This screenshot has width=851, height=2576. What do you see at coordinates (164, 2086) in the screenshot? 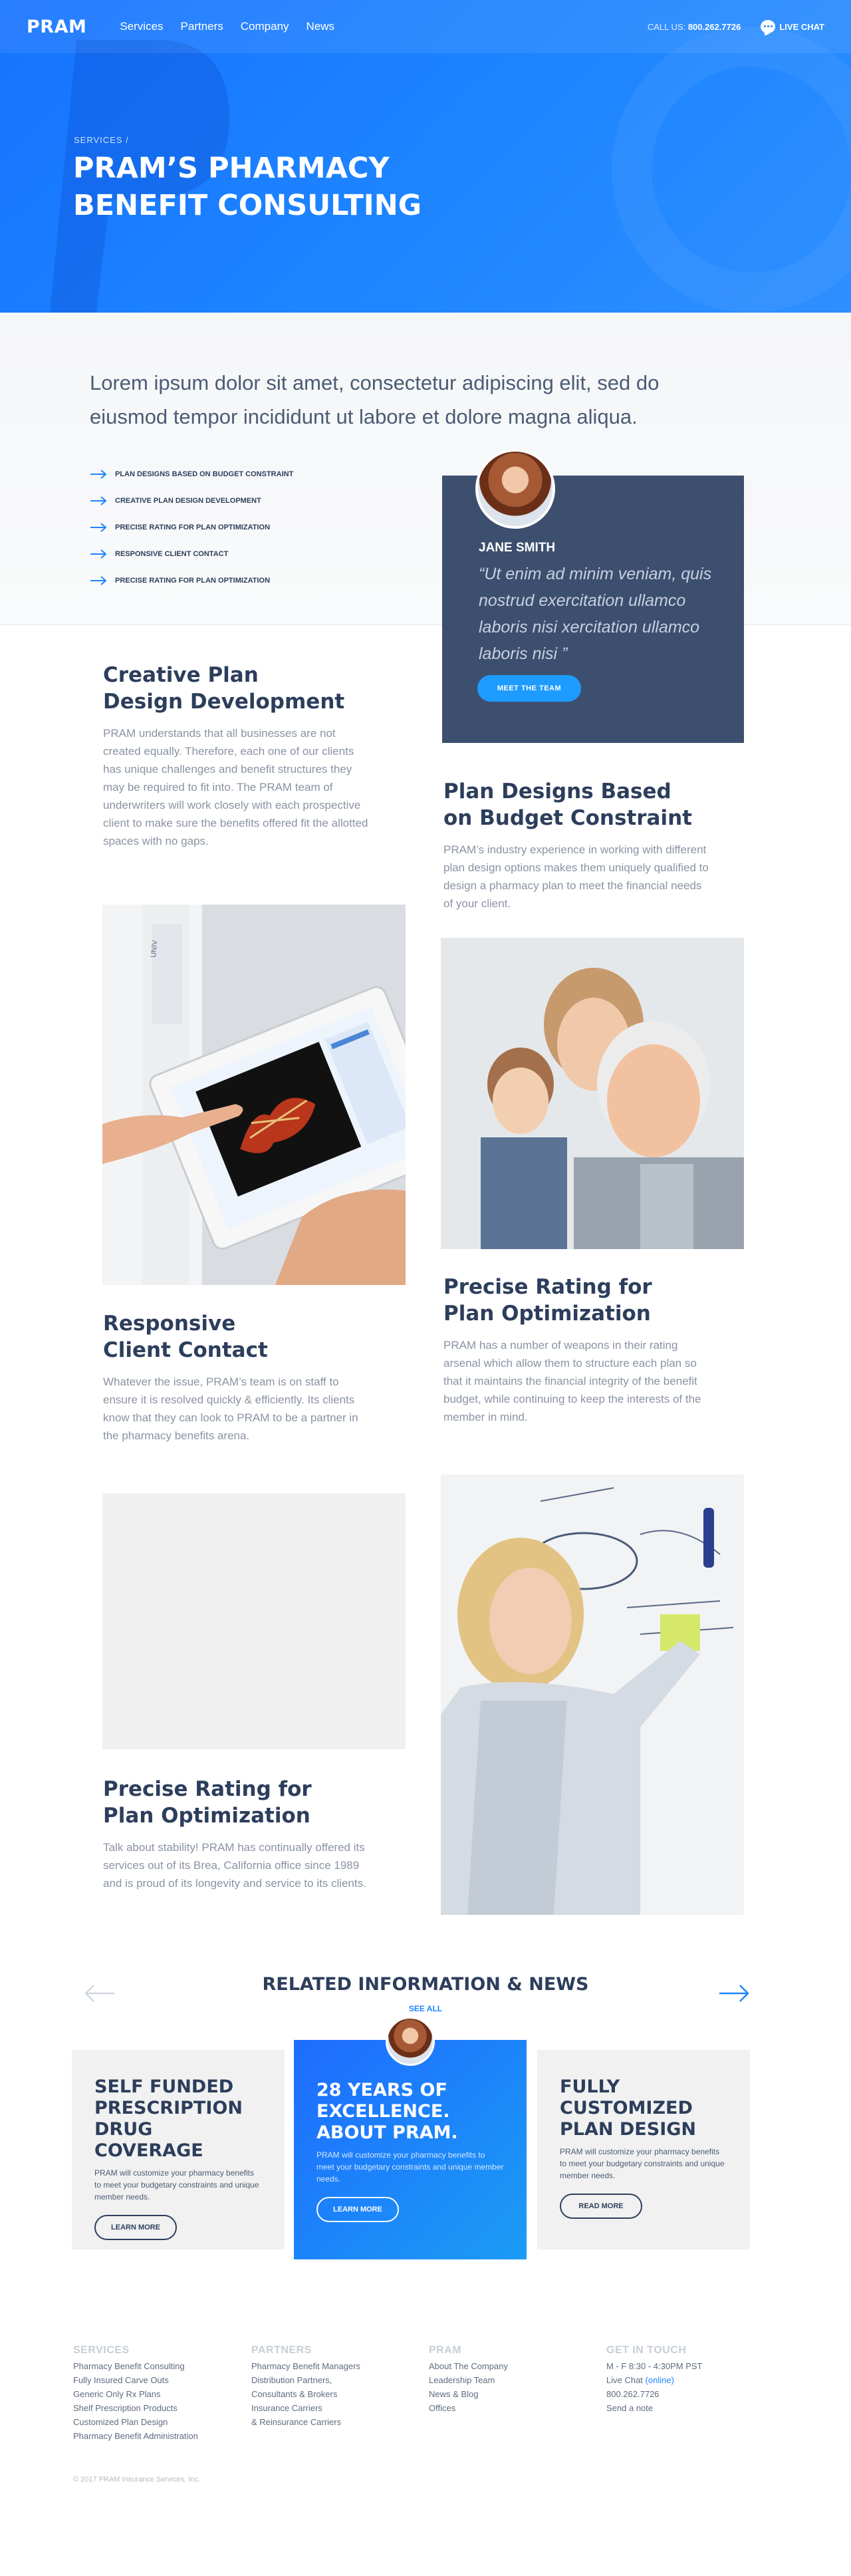
I see `news-card-title-line: SELF FUNDED` at bounding box center [164, 2086].